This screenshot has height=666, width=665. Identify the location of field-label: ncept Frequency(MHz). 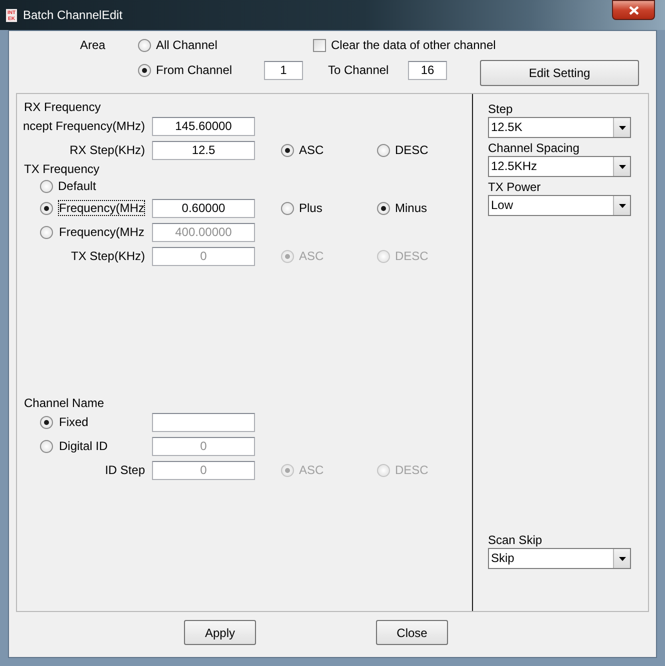
(83, 126).